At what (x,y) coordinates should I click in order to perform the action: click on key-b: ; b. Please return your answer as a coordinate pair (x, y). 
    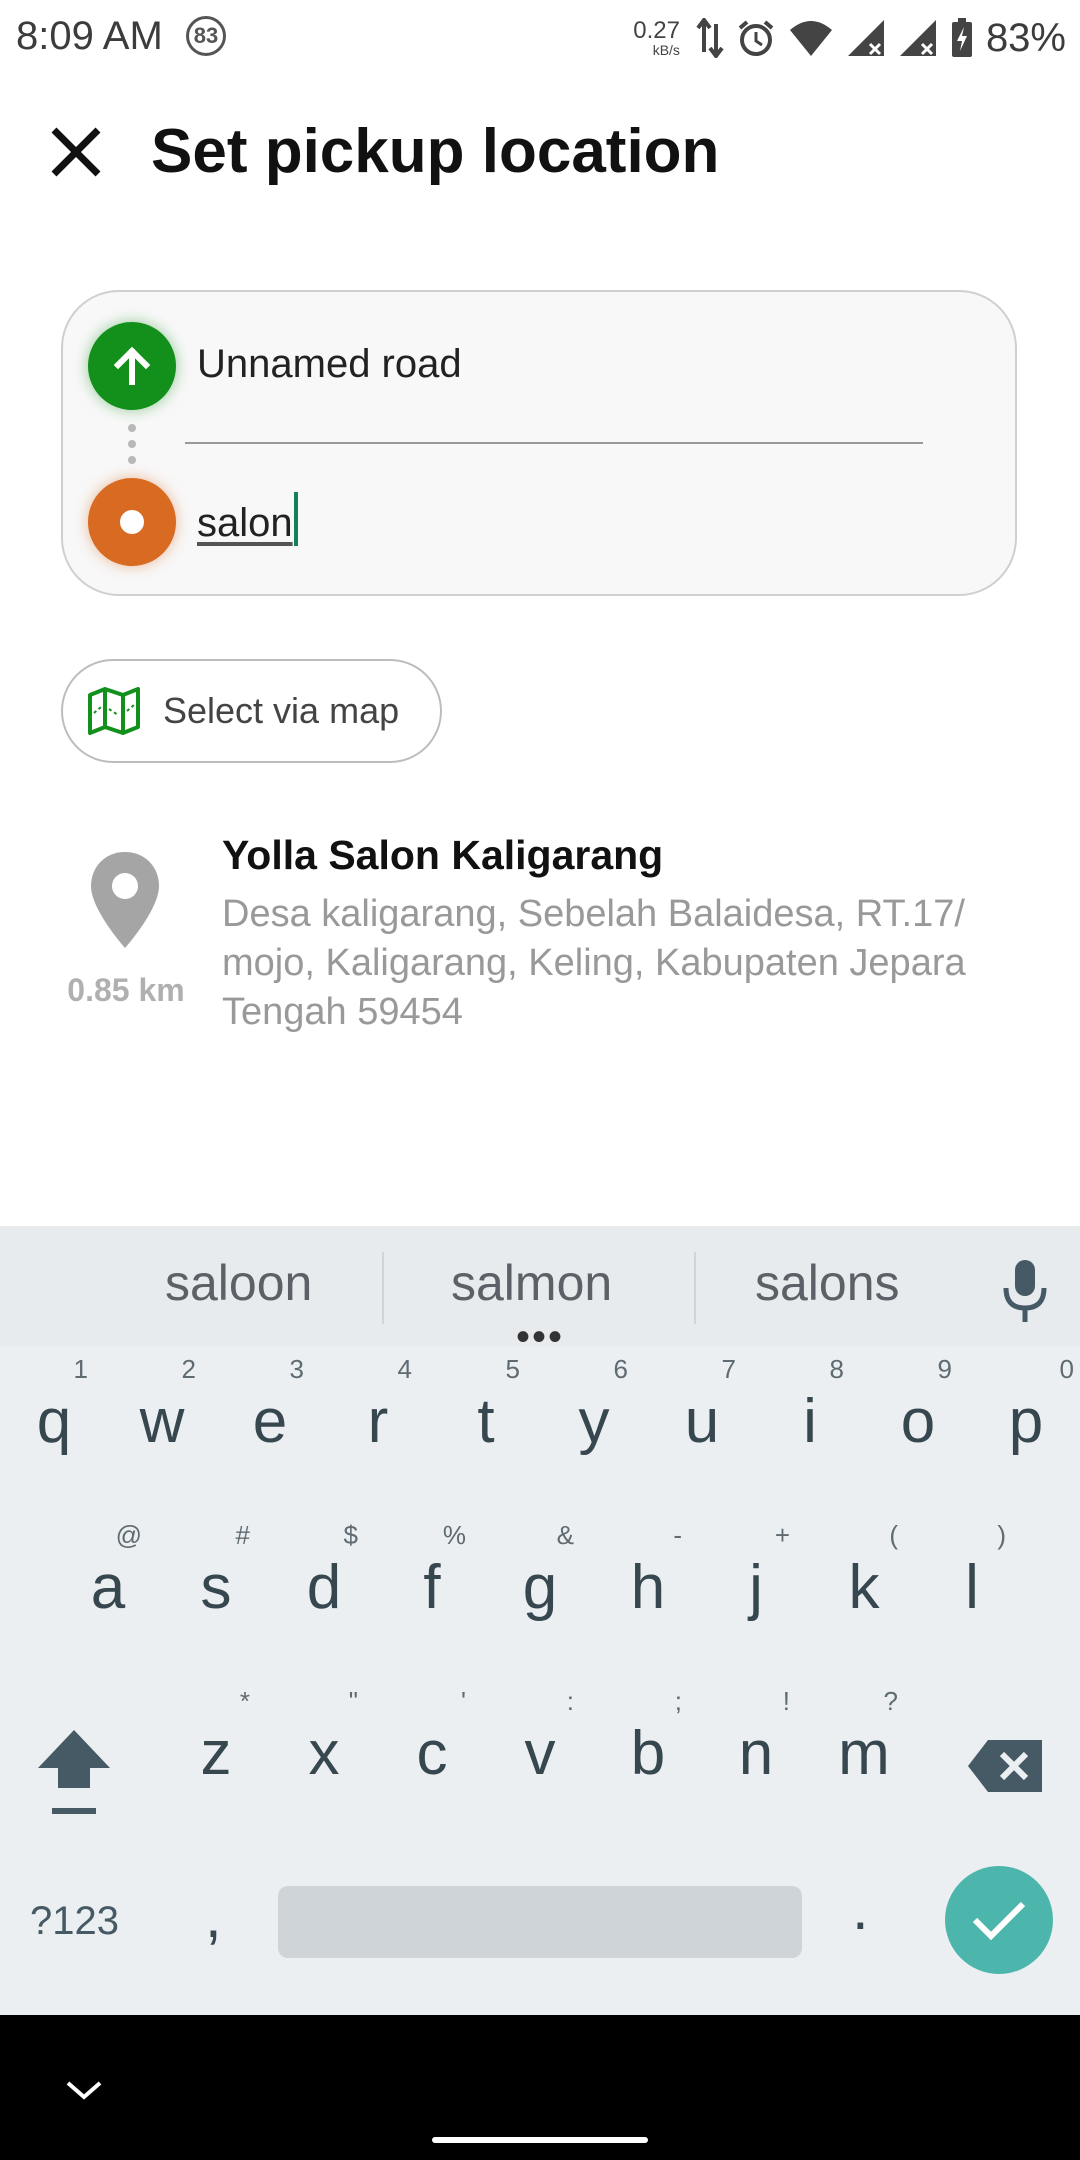
    Looking at the image, I should click on (648, 1748).